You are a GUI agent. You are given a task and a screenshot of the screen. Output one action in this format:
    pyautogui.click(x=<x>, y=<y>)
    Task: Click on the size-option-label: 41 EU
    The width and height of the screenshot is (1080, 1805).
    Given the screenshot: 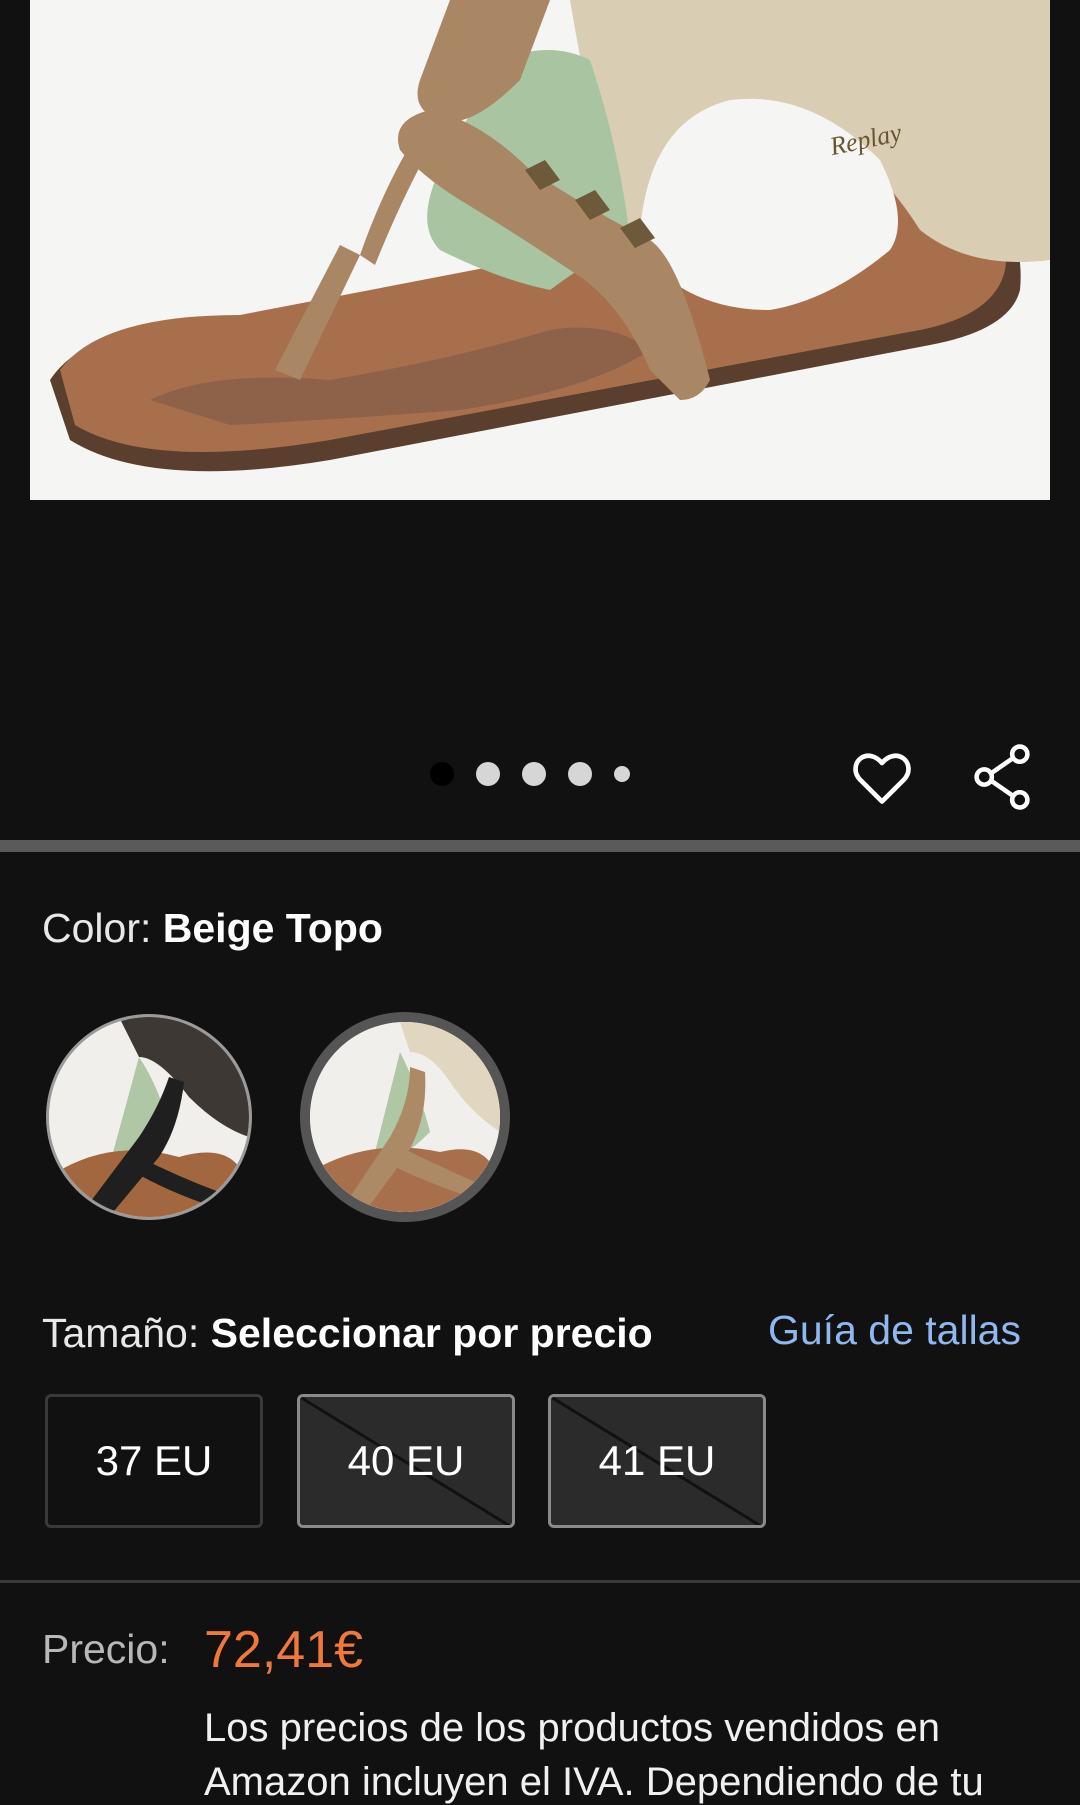 What is the action you would take?
    pyautogui.click(x=657, y=1460)
    